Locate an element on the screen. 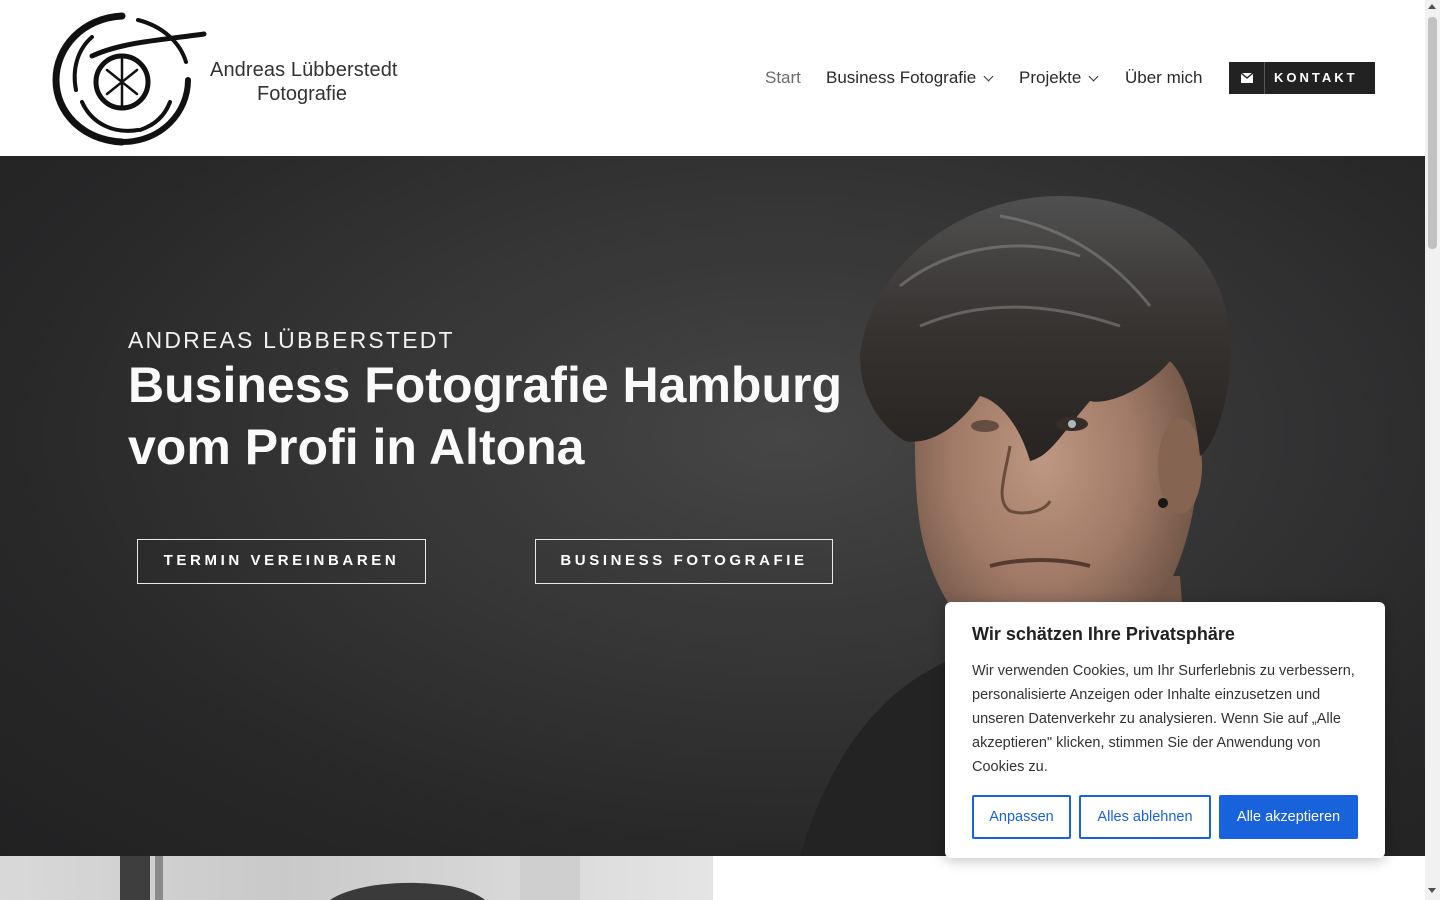  aperture-logo-icon is located at coordinates (129, 79).